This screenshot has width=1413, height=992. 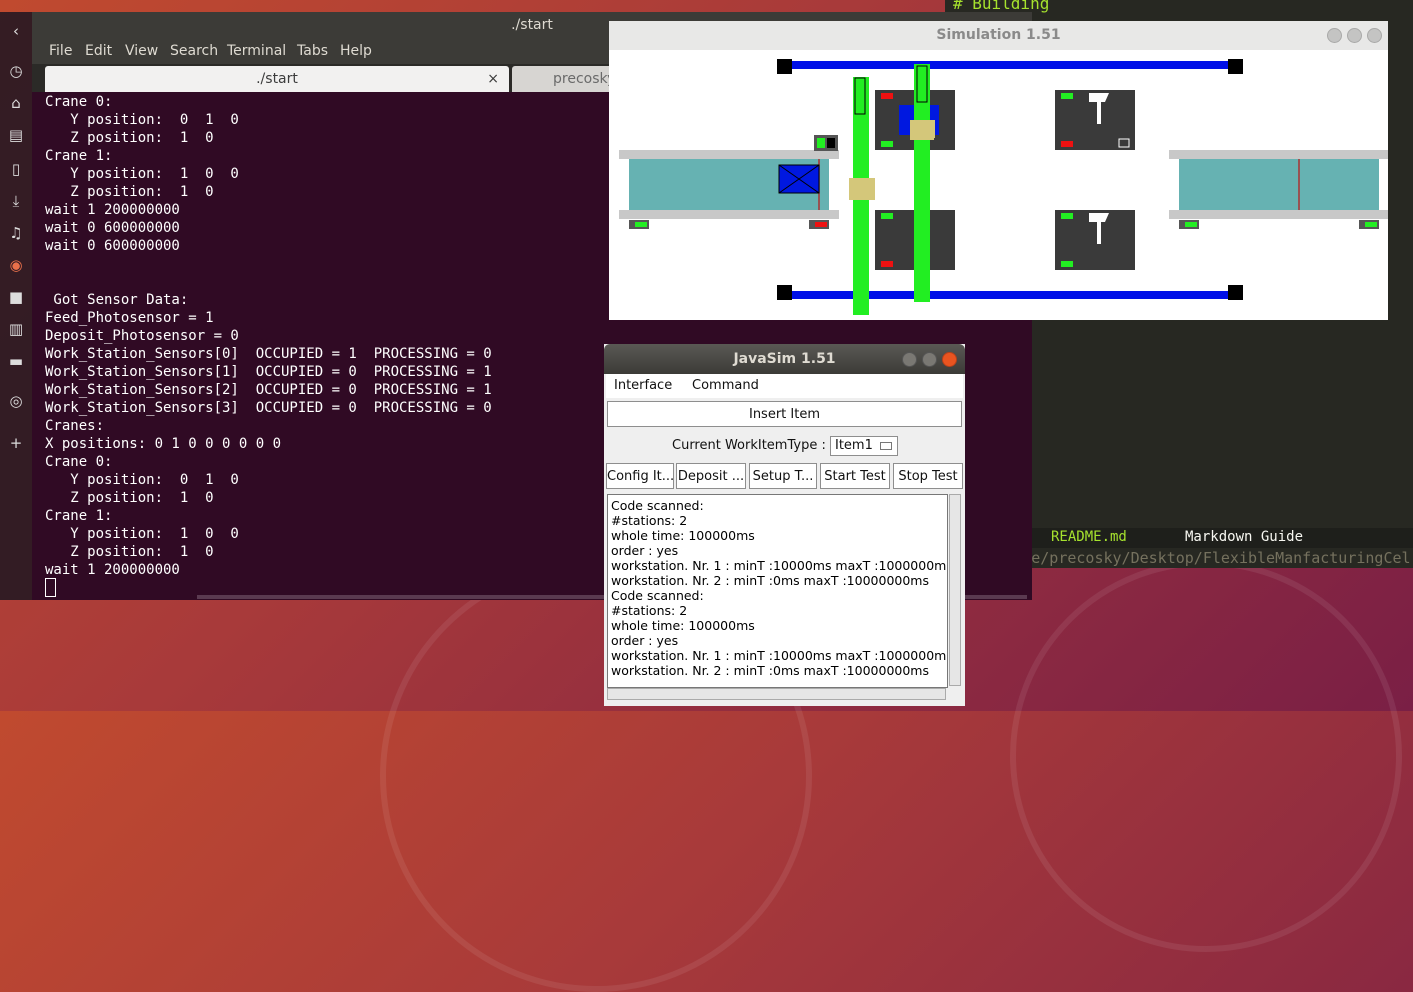 I want to click on menu-terminal: Terminal, so click(x=256, y=51).